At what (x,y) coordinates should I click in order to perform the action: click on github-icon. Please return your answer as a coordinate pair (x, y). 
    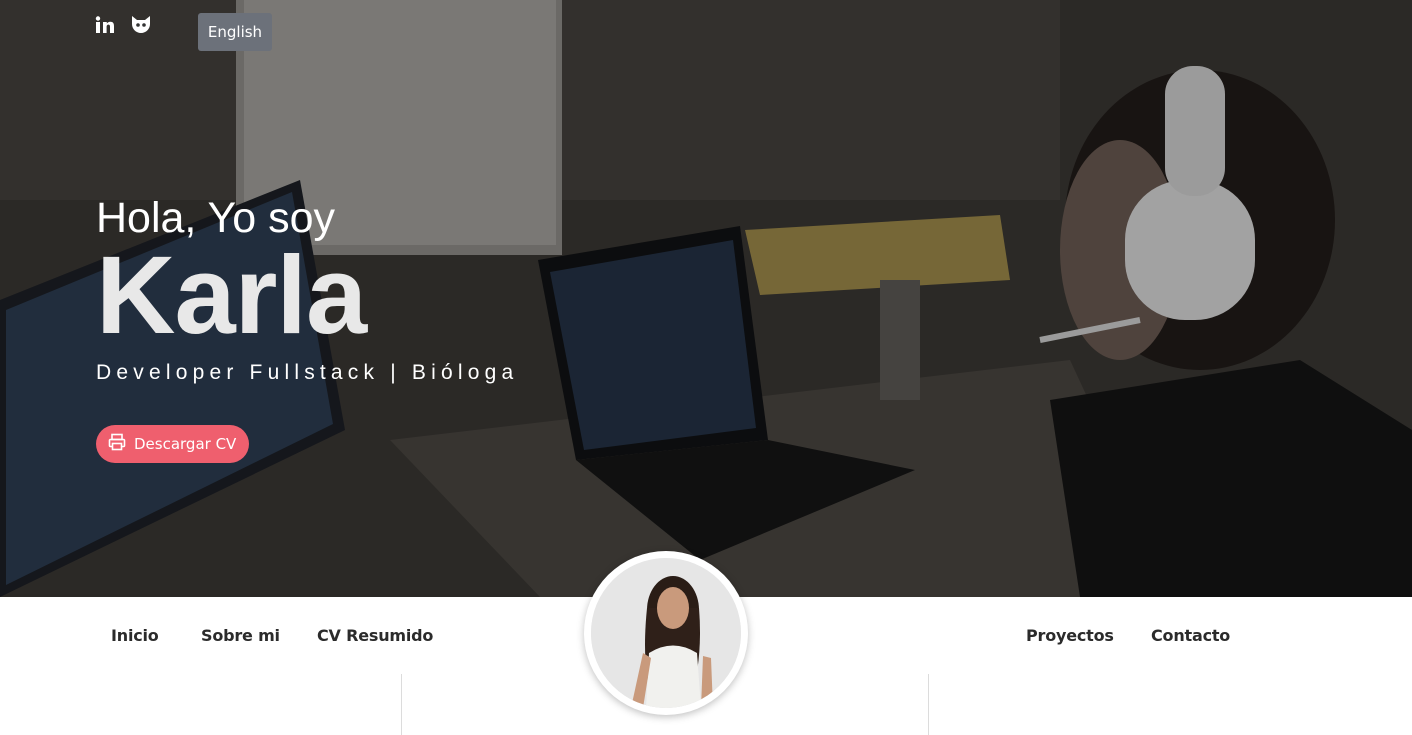
    Looking at the image, I should click on (141, 25).